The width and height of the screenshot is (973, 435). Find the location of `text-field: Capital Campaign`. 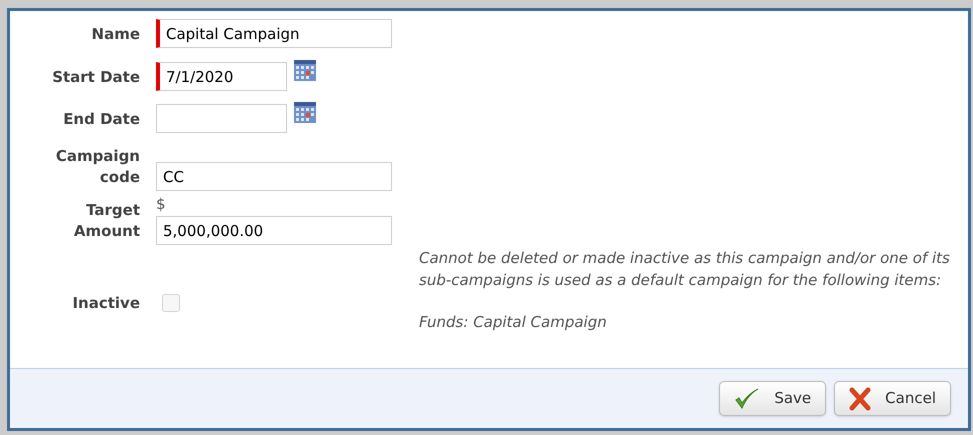

text-field: Capital Campaign is located at coordinates (274, 33).